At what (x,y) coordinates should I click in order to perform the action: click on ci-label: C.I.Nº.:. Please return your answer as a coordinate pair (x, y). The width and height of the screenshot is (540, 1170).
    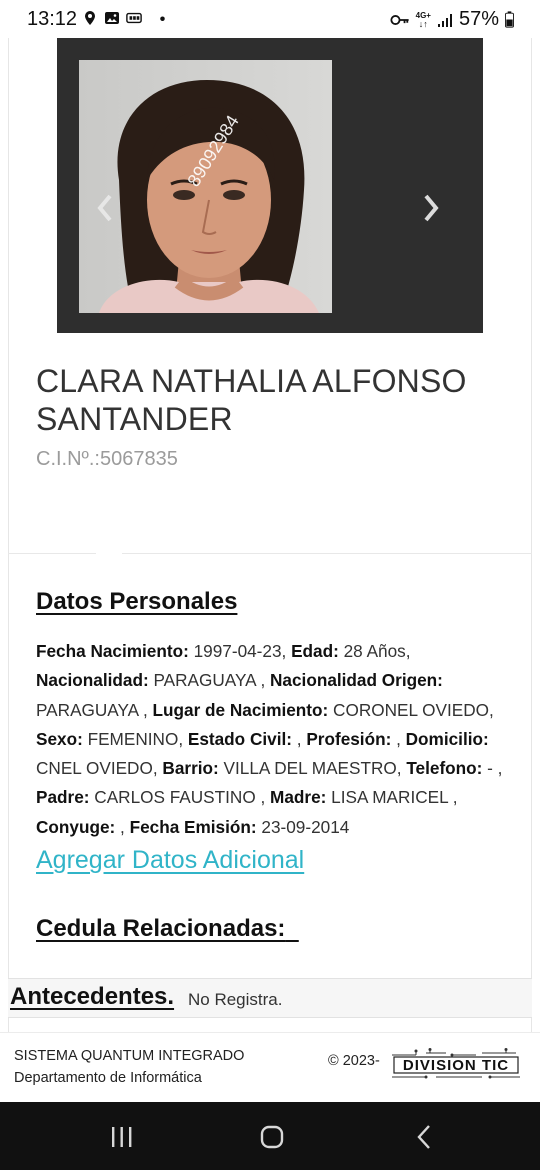
    Looking at the image, I should click on (68, 459).